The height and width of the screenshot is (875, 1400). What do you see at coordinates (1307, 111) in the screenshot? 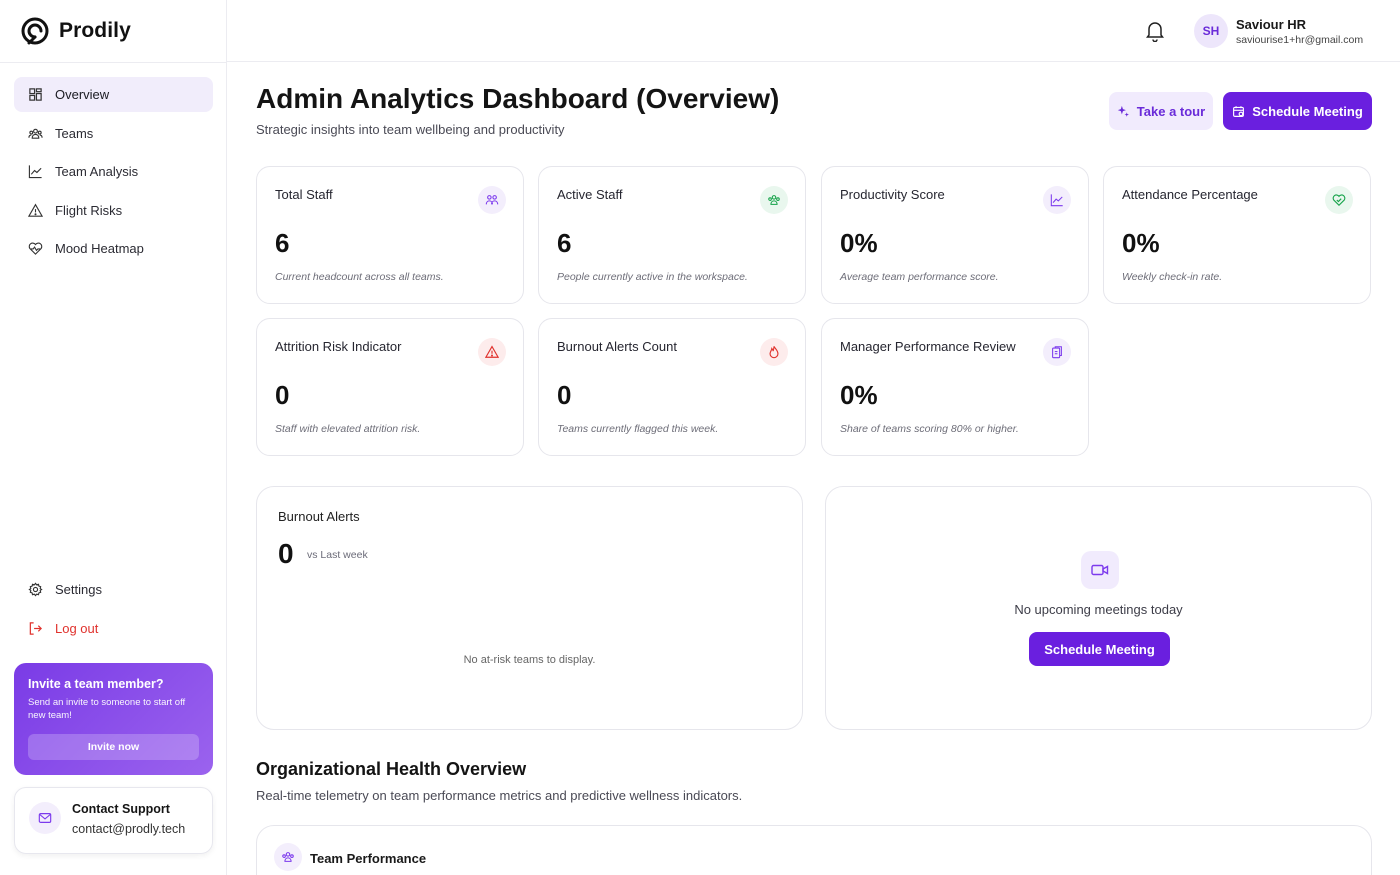
I see `schedule-meeting-label: Schedule Meeting` at bounding box center [1307, 111].